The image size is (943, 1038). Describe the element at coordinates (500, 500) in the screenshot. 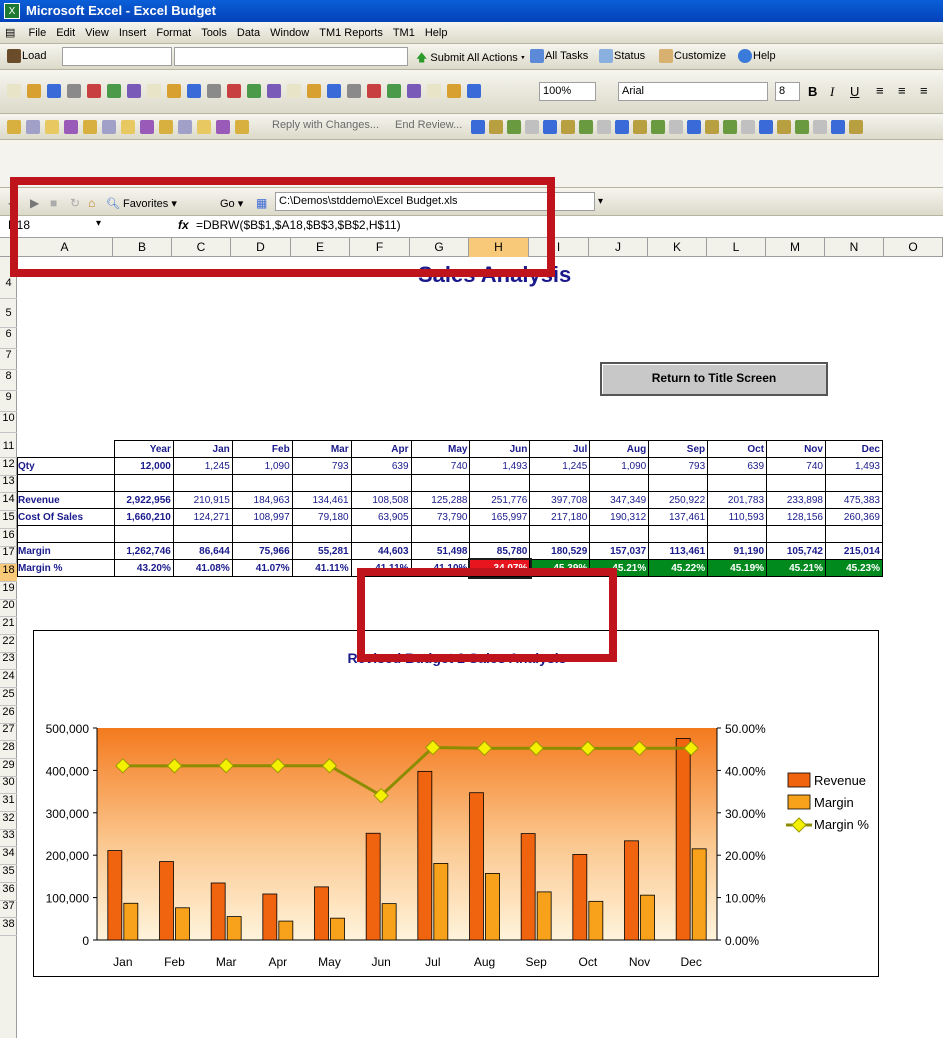

I see `revenue-row-cell: 251,776` at that location.